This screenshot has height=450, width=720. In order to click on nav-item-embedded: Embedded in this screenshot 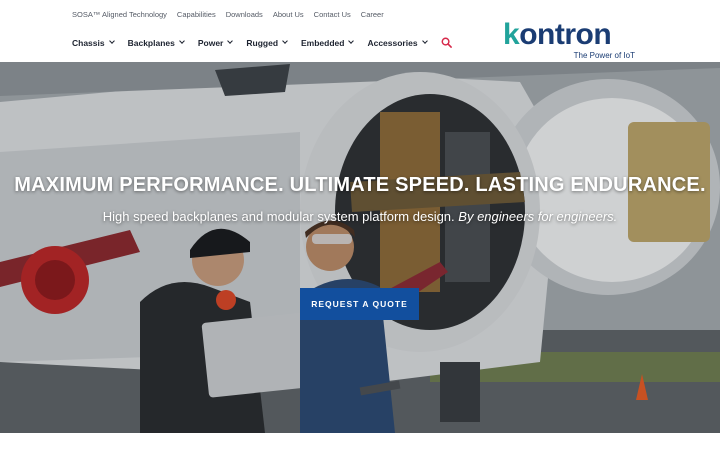, I will do `click(328, 42)`.